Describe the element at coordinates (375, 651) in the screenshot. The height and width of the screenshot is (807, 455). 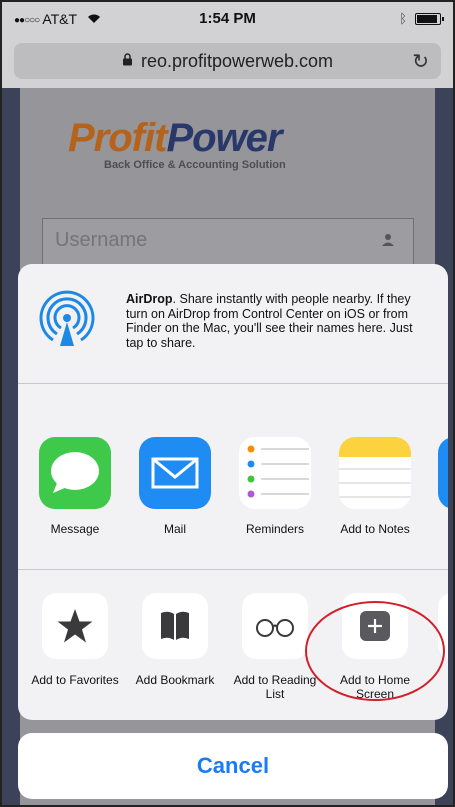
I see `highlight-circle` at that location.